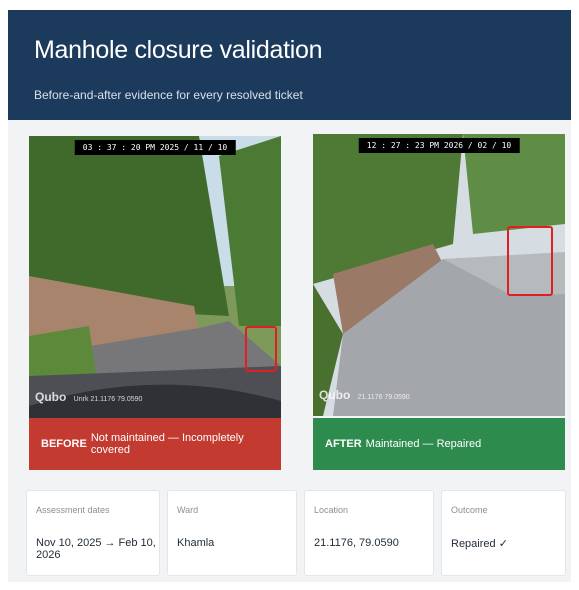 The width and height of the screenshot is (579, 590). I want to click on assessment-dates-label: Assessment dates, so click(73, 510).